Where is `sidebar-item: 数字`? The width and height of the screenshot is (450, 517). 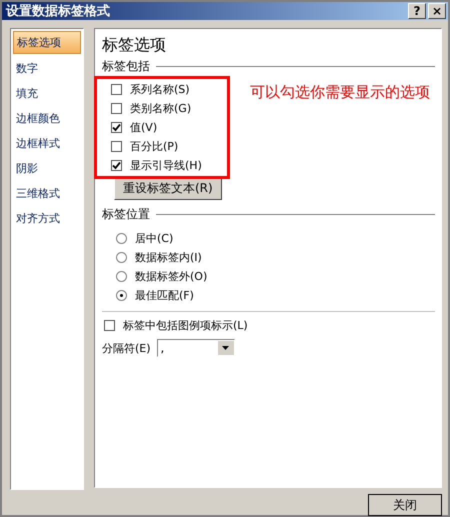
sidebar-item: 数字 is located at coordinates (47, 68).